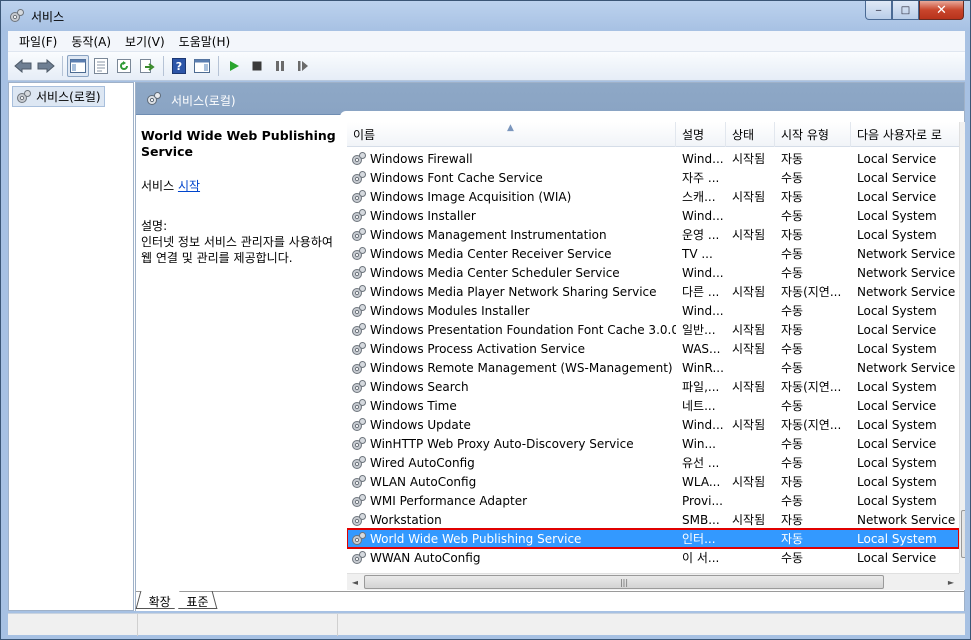 Image resolution: width=971 pixels, height=640 pixels. What do you see at coordinates (280, 66) in the screenshot?
I see `pause-service-button` at bounding box center [280, 66].